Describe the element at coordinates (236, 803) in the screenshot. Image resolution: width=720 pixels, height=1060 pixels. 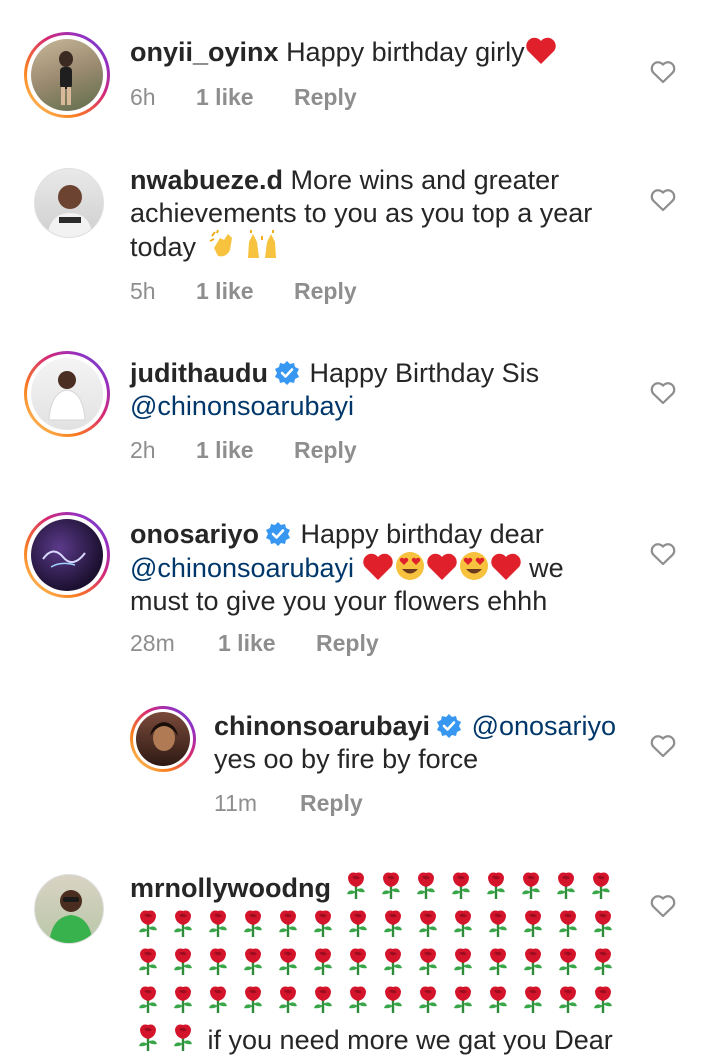
I see `comment-time: 11m` at that location.